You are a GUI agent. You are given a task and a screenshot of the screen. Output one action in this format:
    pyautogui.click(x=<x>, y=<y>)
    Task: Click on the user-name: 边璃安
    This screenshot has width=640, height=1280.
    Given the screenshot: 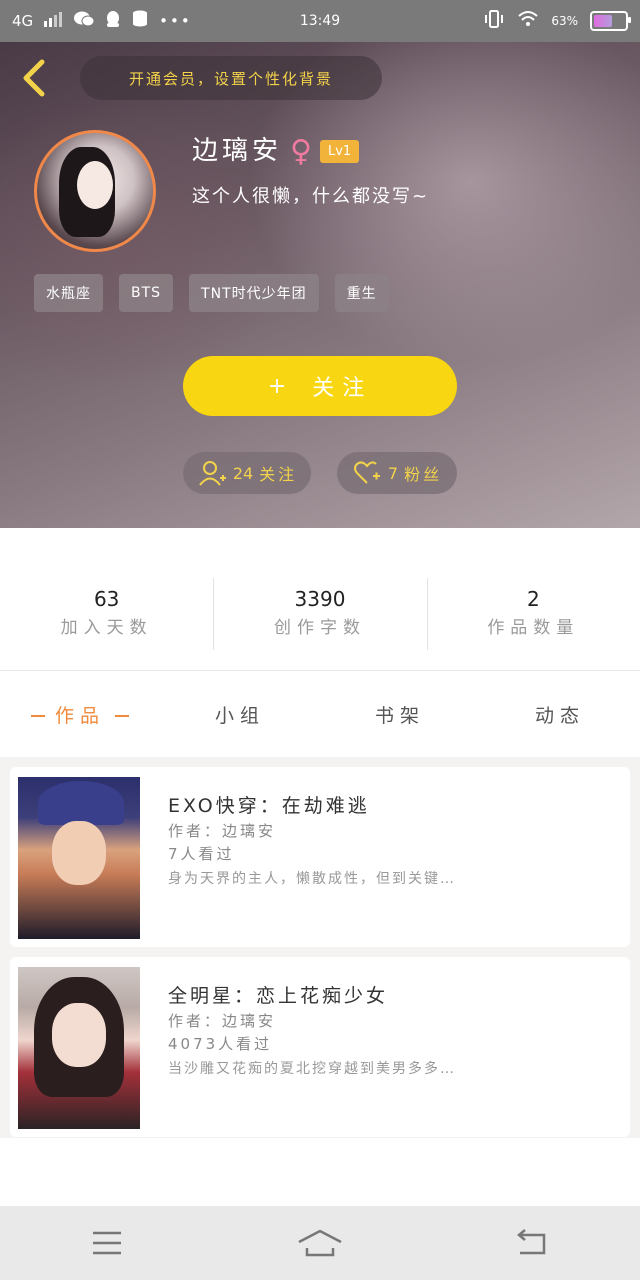 What is the action you would take?
    pyautogui.click(x=237, y=151)
    